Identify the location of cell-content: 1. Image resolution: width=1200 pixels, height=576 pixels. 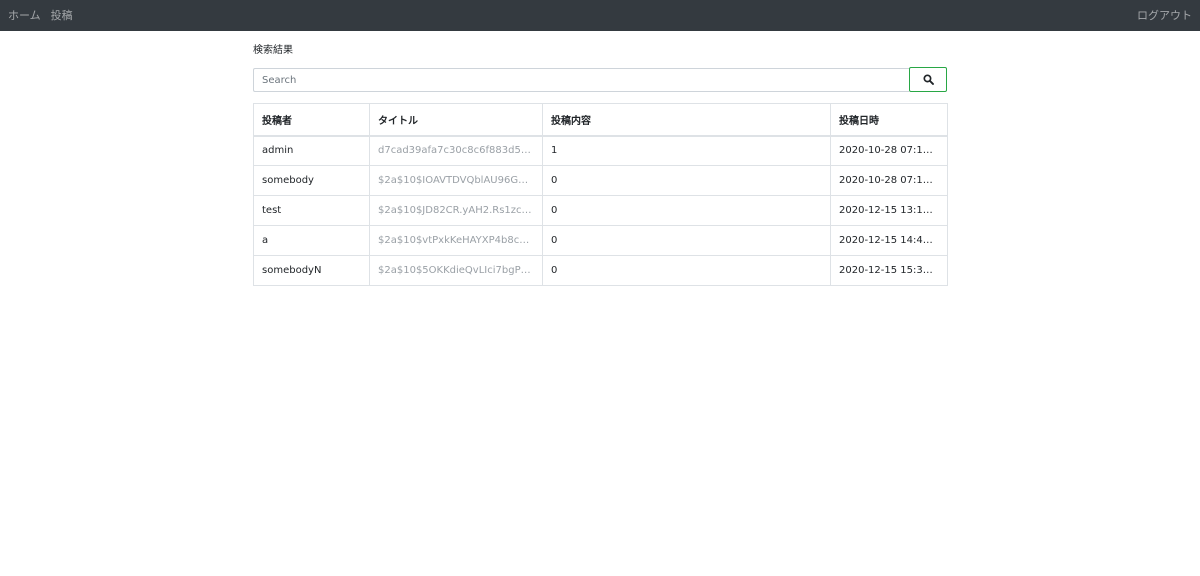
(686, 150).